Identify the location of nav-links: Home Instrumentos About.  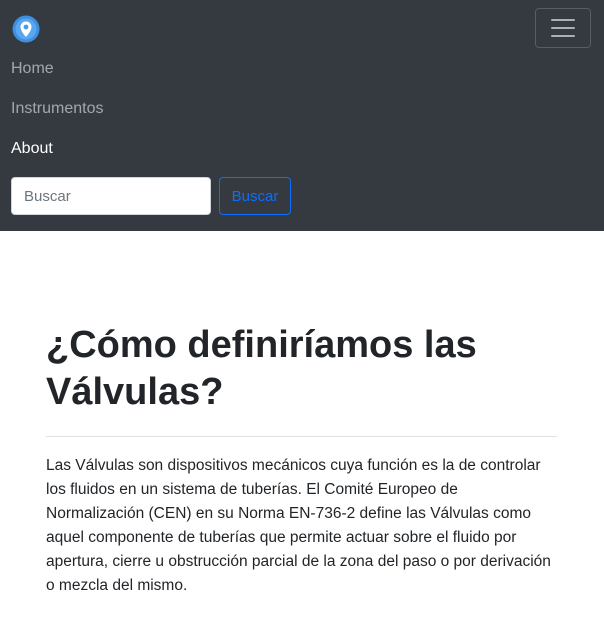
(57, 113).